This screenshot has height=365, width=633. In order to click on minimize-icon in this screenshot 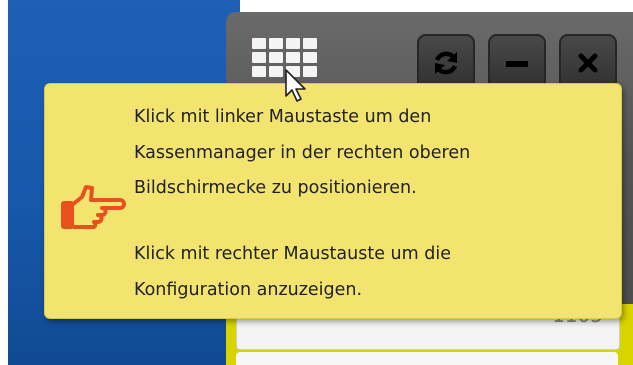, I will do `click(517, 64)`.